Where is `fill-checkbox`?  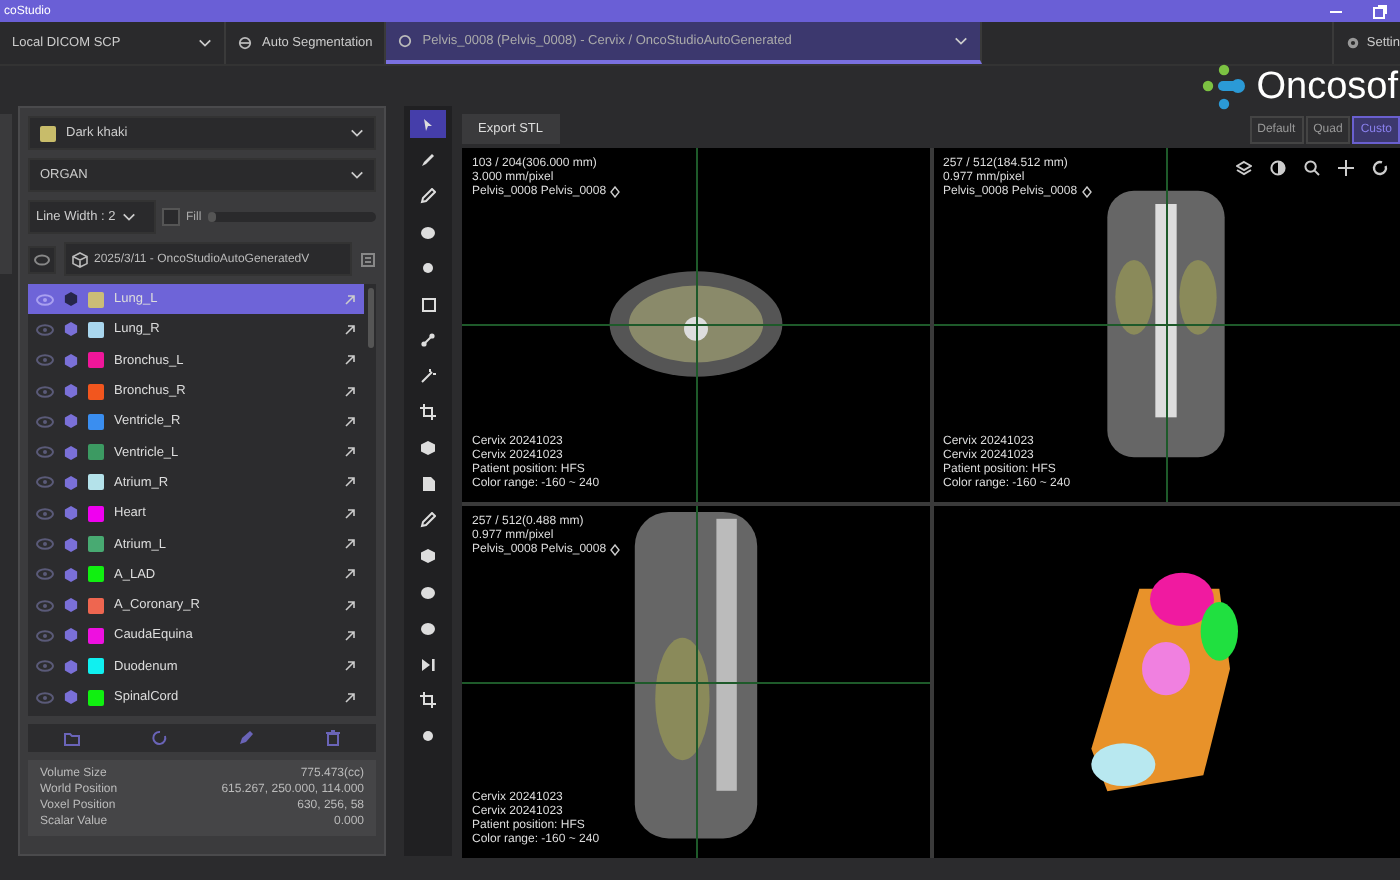
fill-checkbox is located at coordinates (171, 217).